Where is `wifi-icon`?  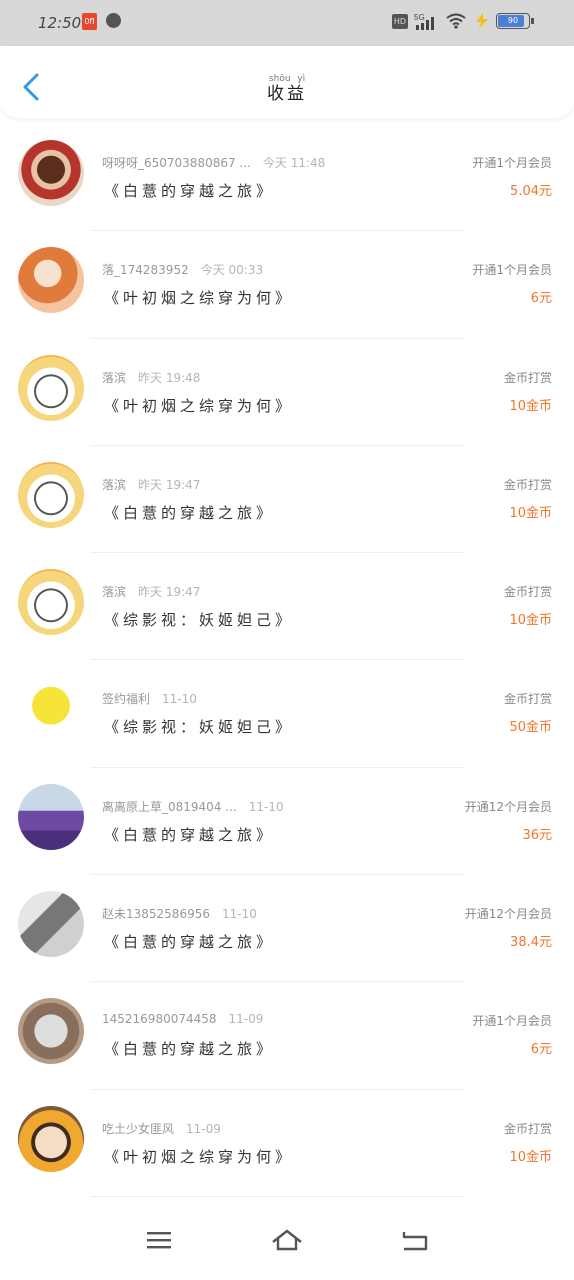
wifi-icon is located at coordinates (456, 21).